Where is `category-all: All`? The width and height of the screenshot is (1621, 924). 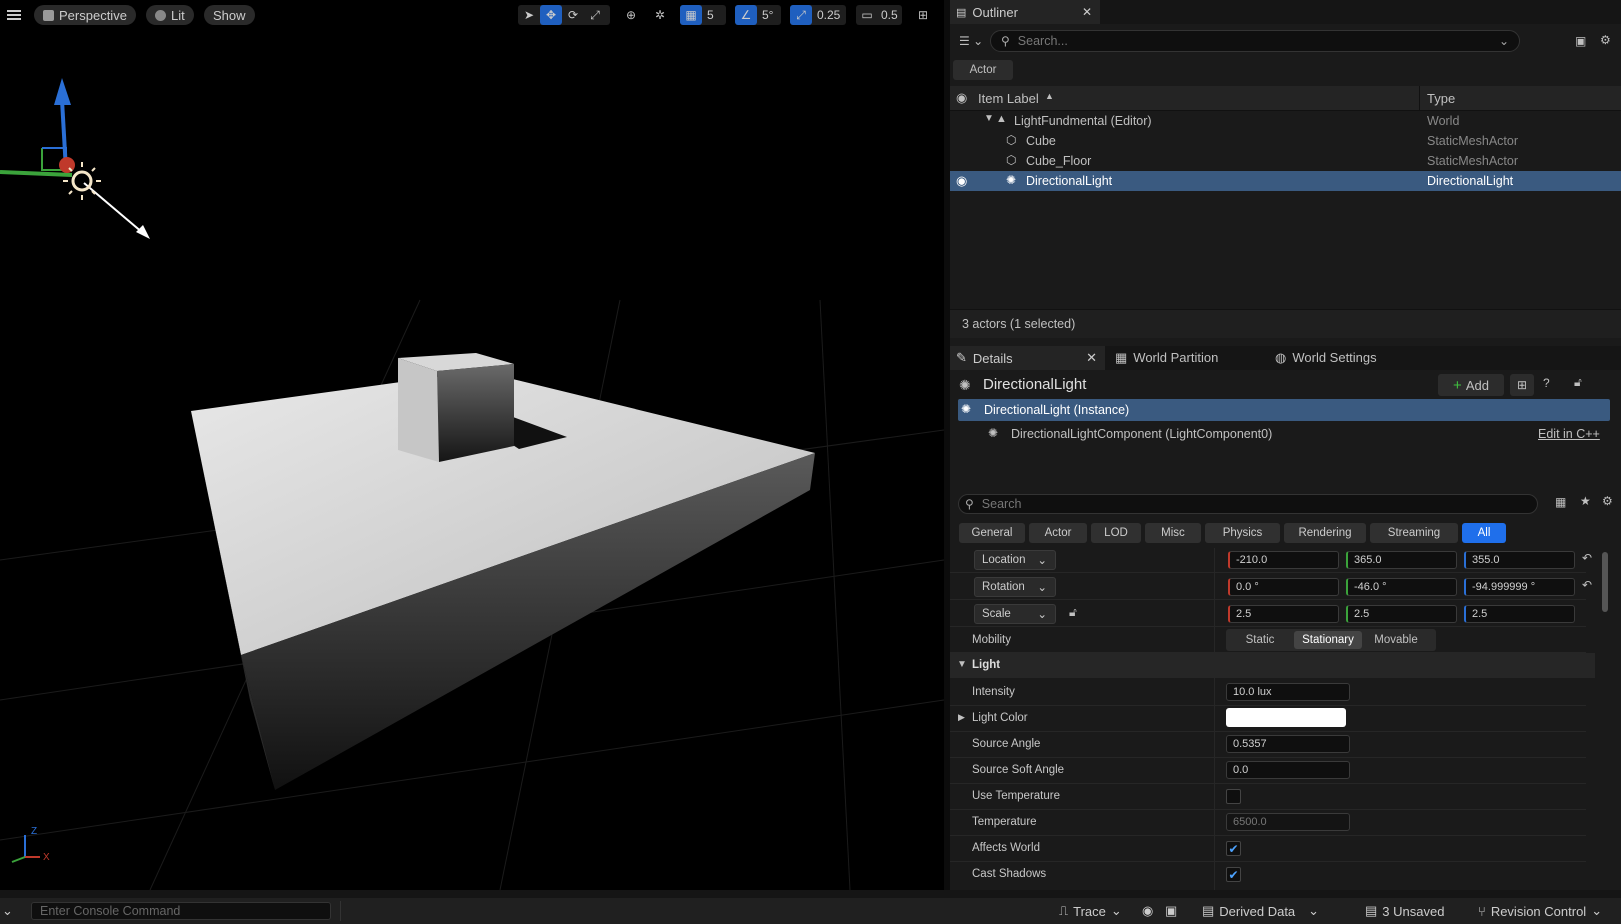 category-all: All is located at coordinates (1484, 533).